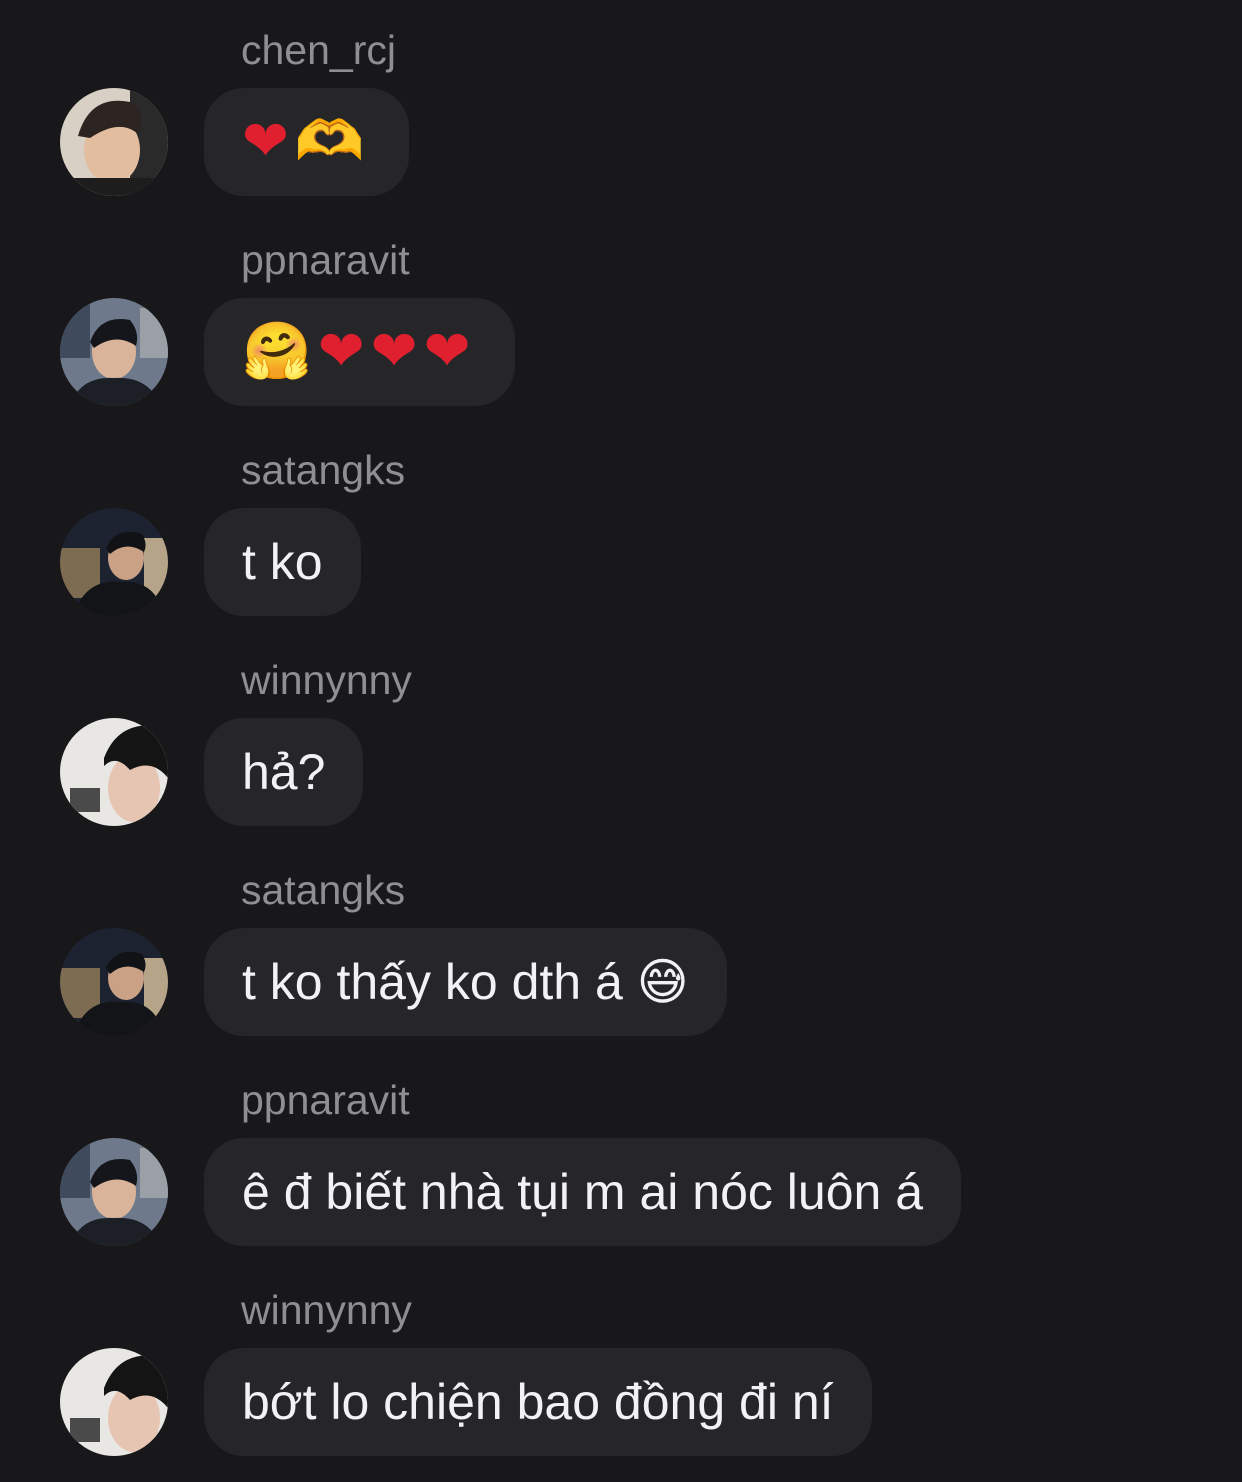  Describe the element at coordinates (282, 562) in the screenshot. I see `message-bubble: t ko` at that location.